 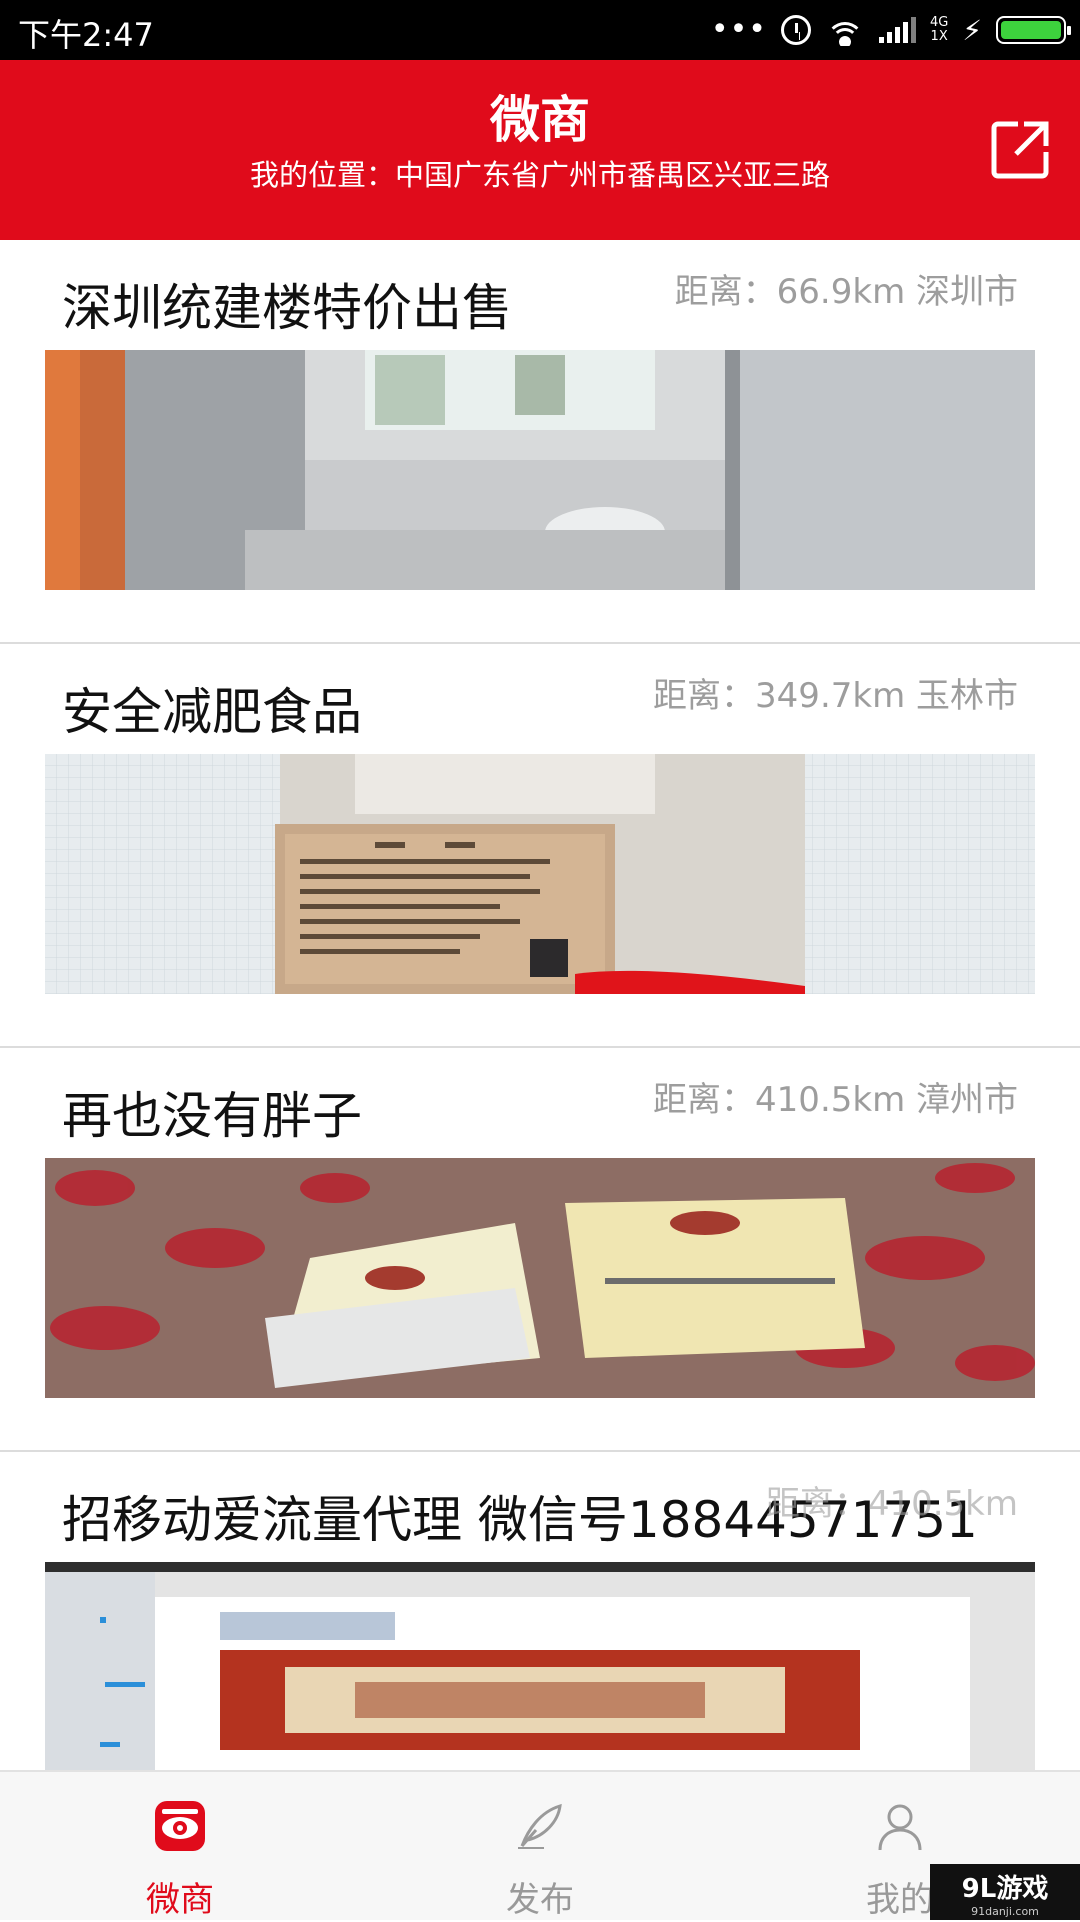 I want to click on eye-icon, so click(x=180, y=1826).